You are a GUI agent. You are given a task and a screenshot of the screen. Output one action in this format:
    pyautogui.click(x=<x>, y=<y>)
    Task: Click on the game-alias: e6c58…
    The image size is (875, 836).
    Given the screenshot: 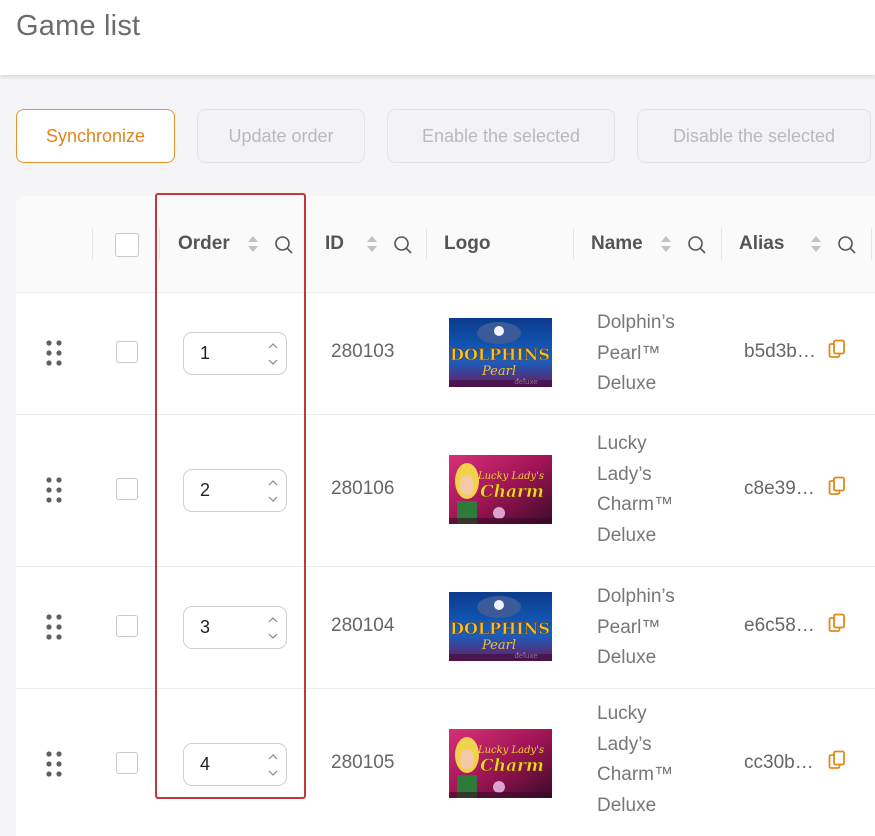 What is the action you would take?
    pyautogui.click(x=779, y=625)
    